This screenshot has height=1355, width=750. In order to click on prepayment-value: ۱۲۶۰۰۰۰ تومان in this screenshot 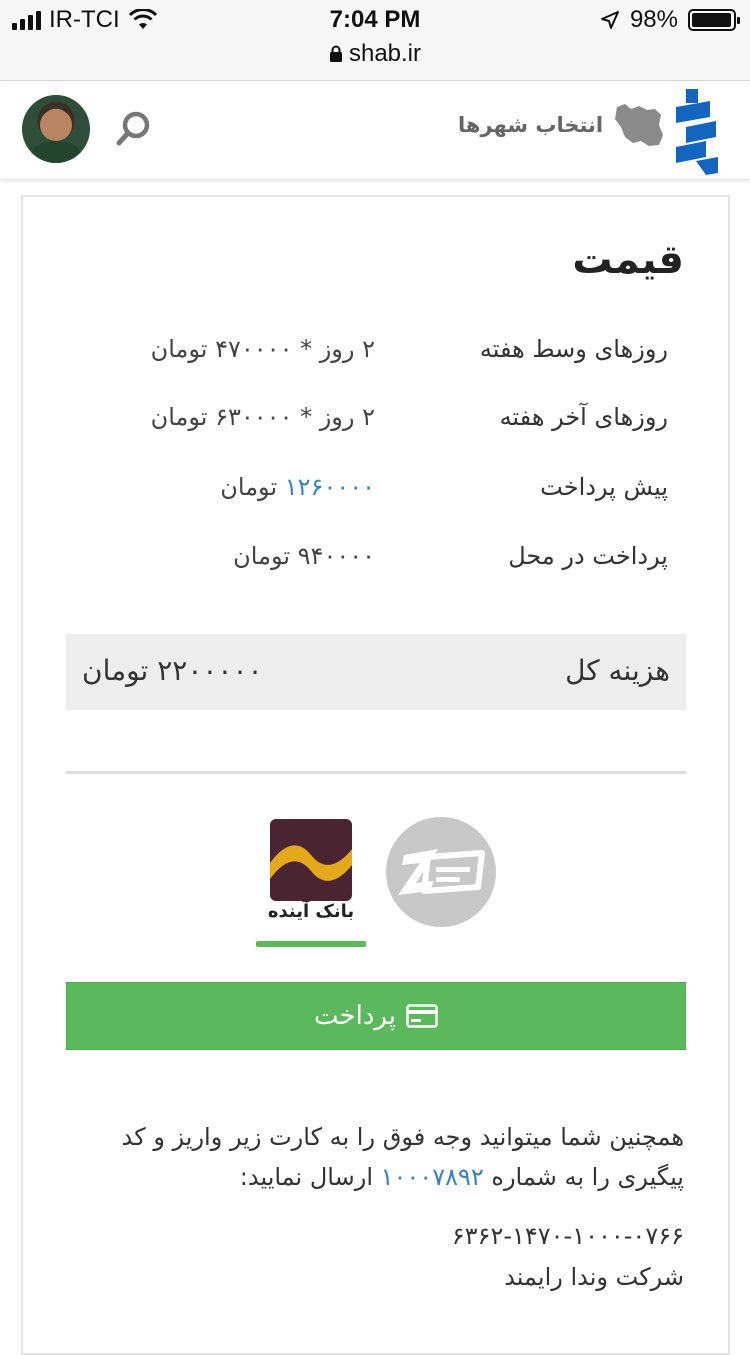, I will do `click(297, 487)`.